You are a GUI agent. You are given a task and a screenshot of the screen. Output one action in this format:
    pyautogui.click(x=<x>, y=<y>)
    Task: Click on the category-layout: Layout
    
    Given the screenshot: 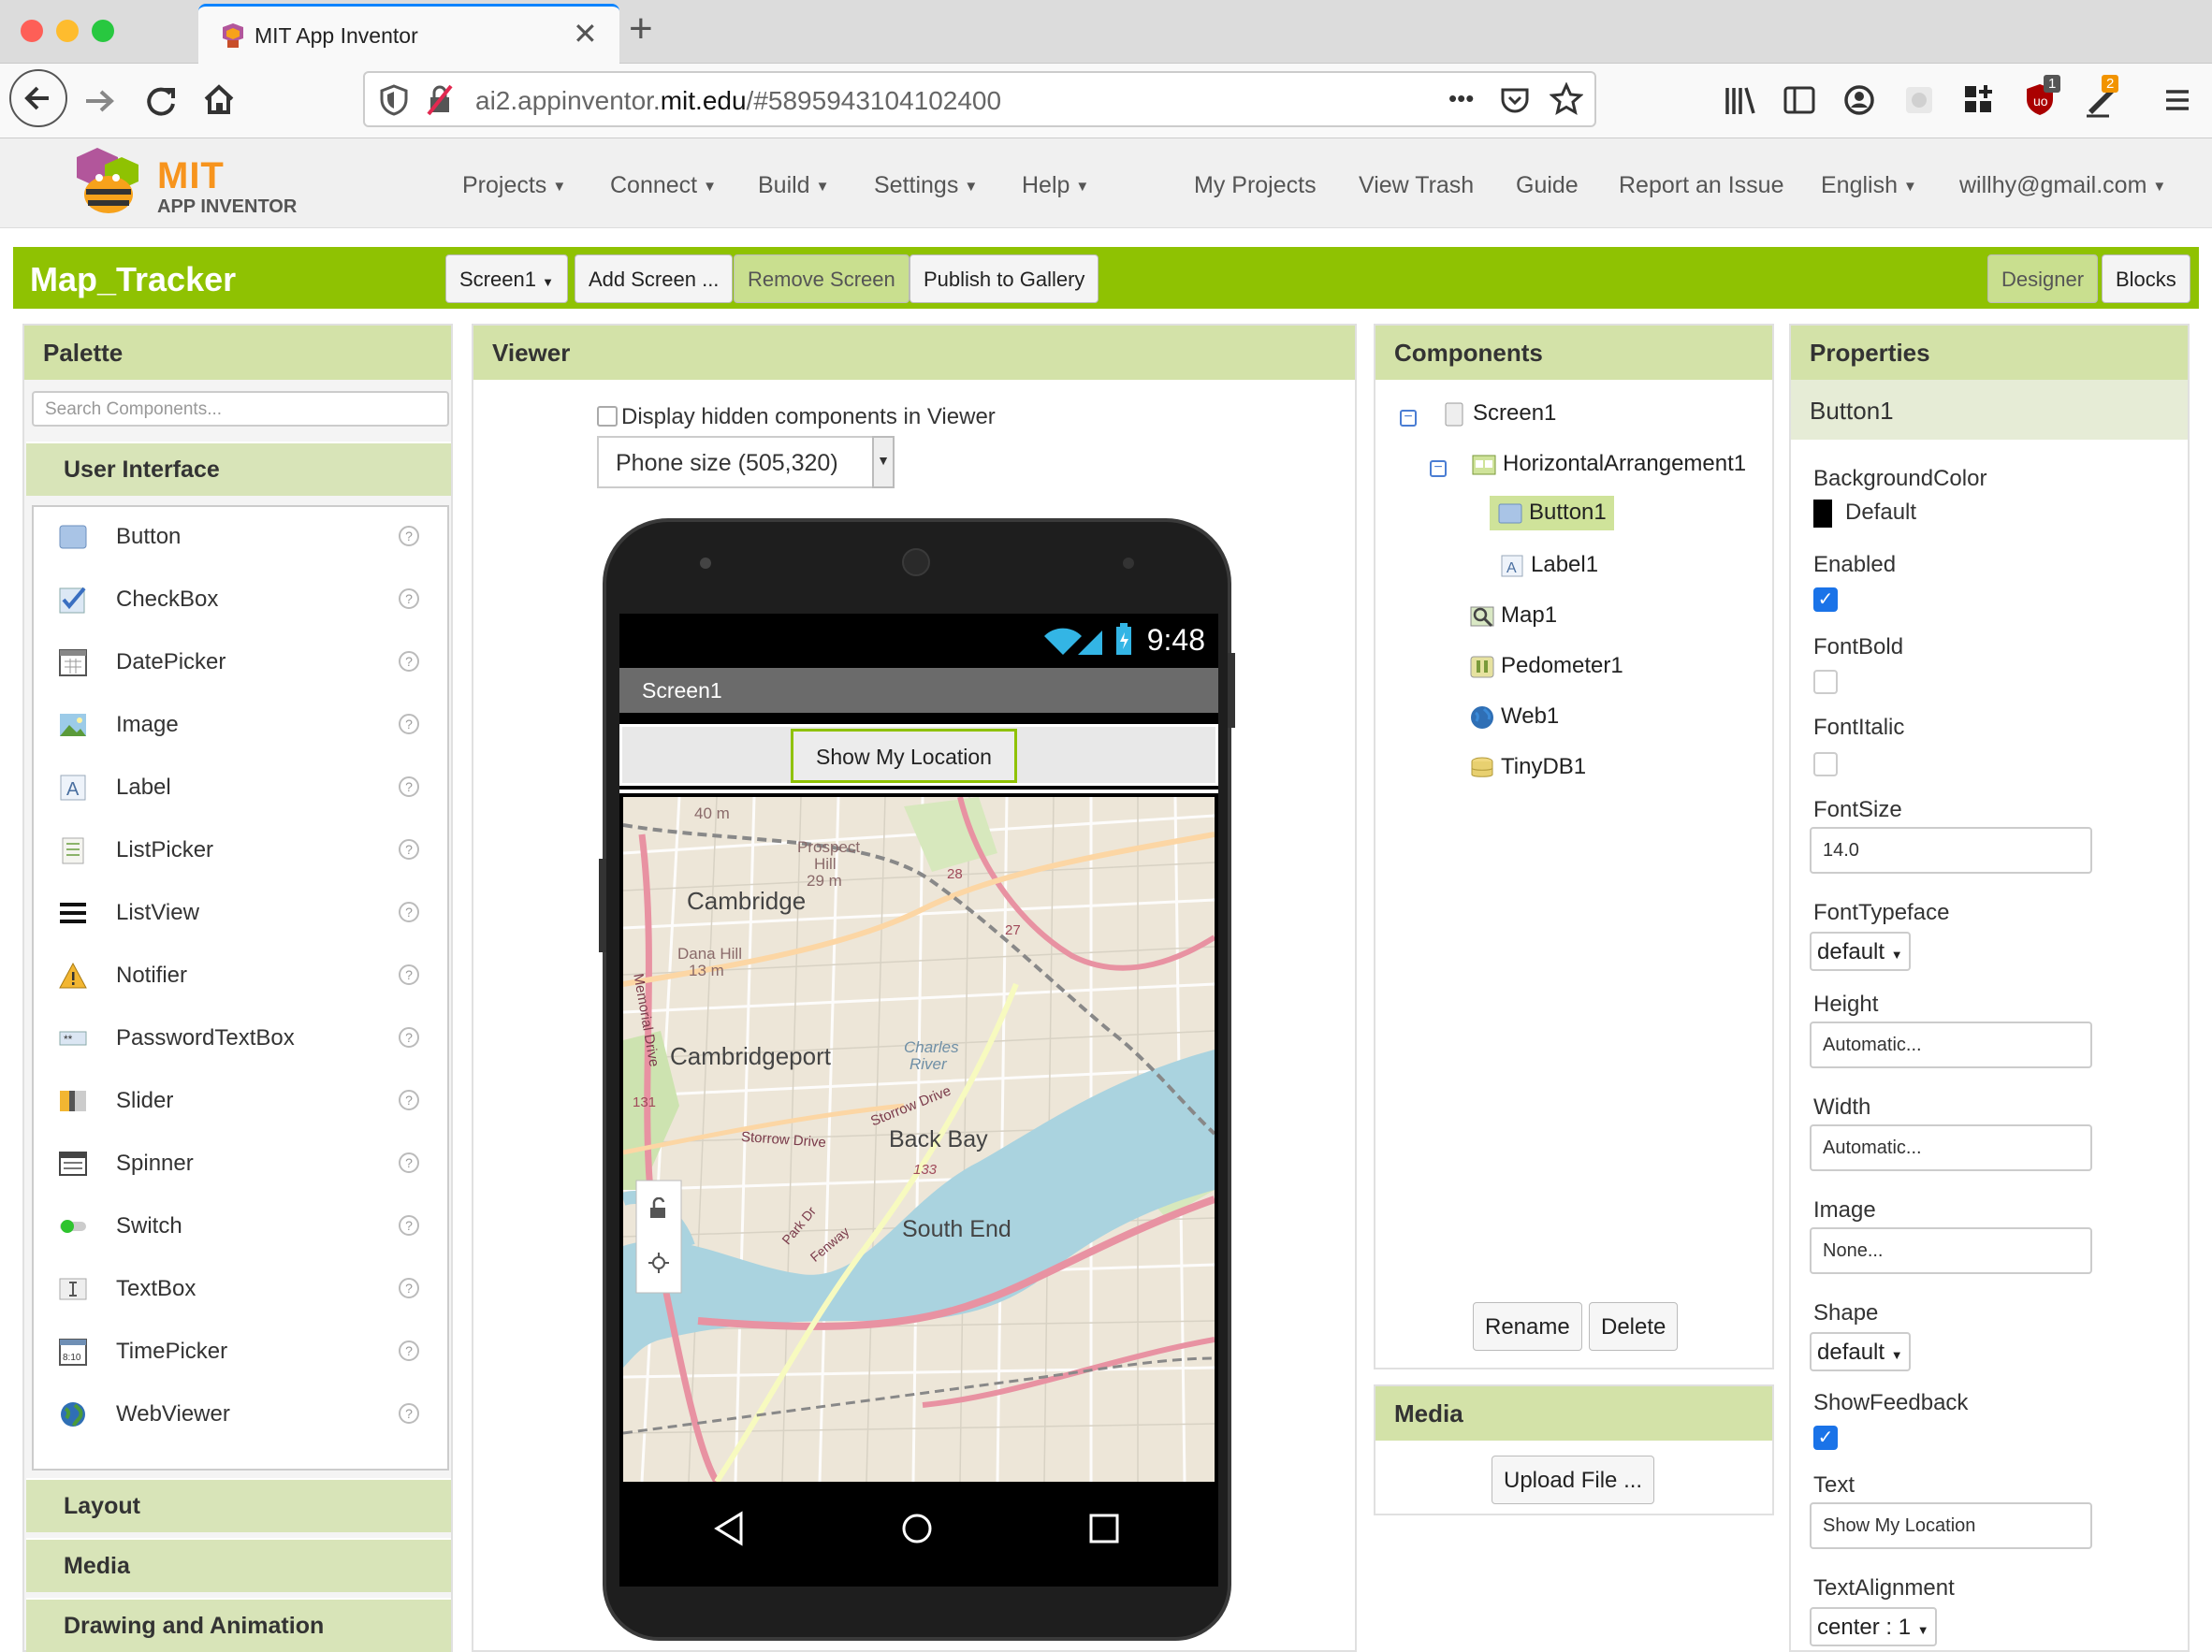 What is the action you would take?
    pyautogui.click(x=238, y=1505)
    